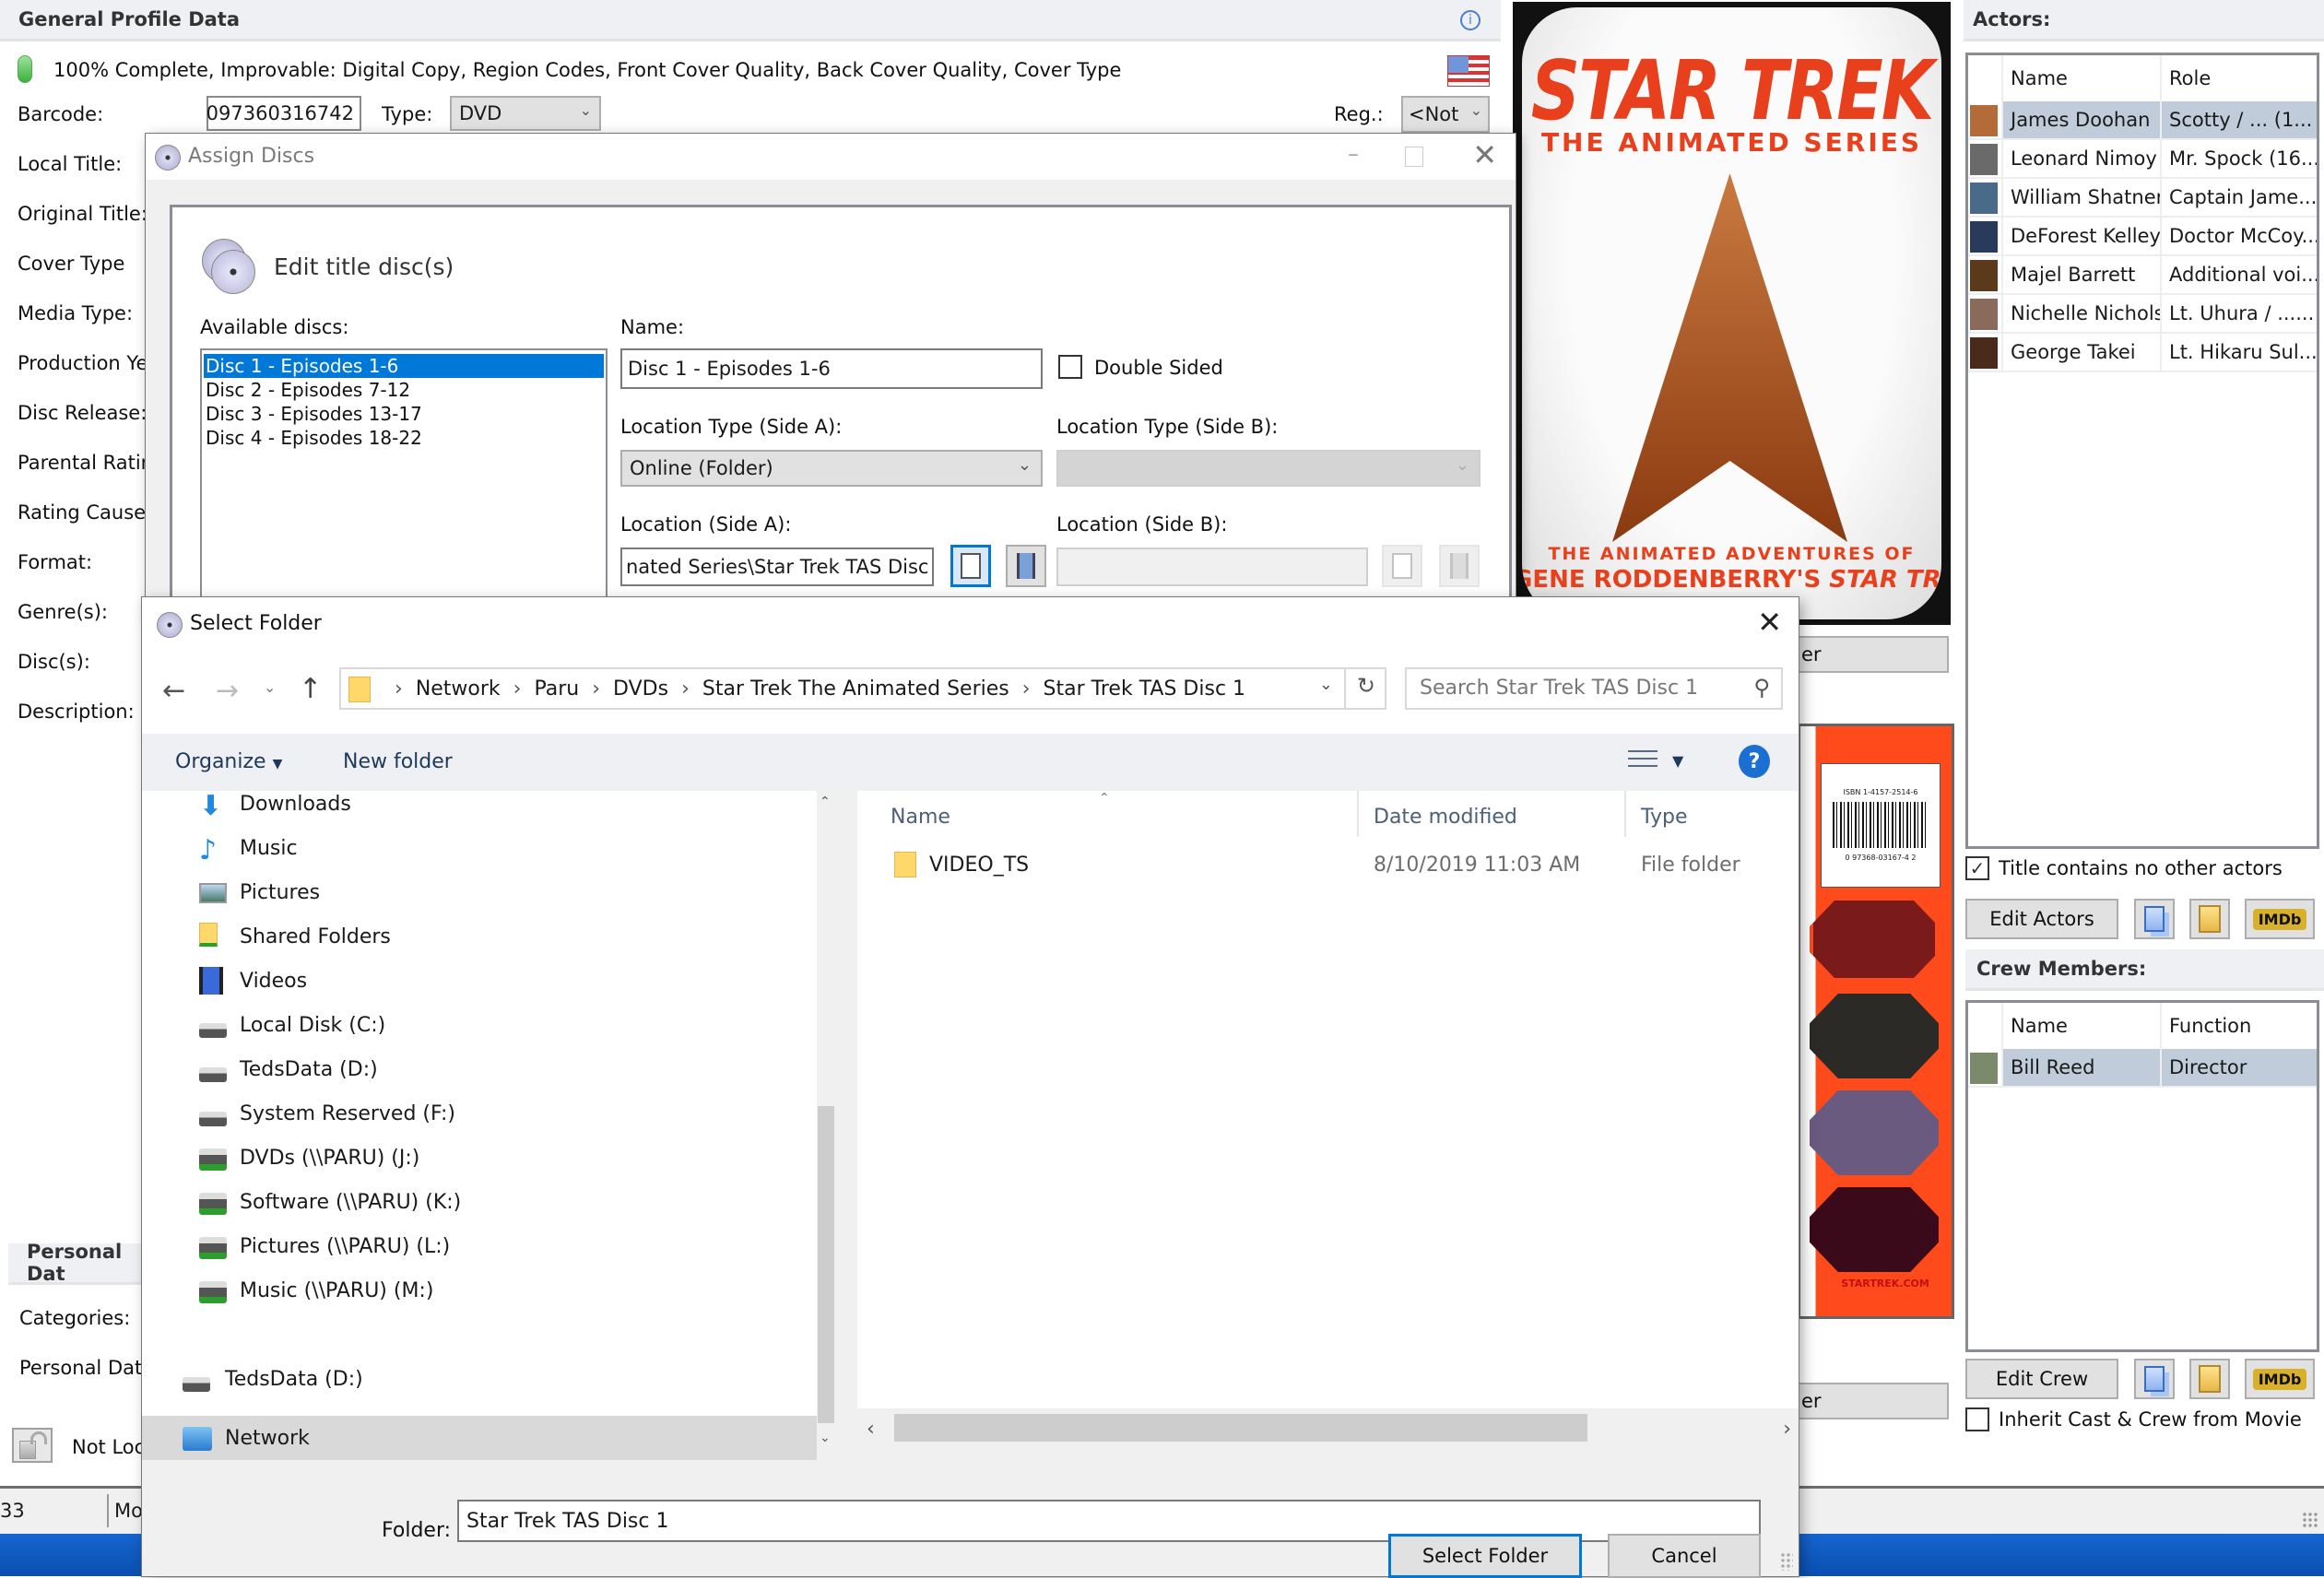  What do you see at coordinates (404, 366) in the screenshot?
I see `disc-list-item: Disc 1 - Episodes 1-6` at bounding box center [404, 366].